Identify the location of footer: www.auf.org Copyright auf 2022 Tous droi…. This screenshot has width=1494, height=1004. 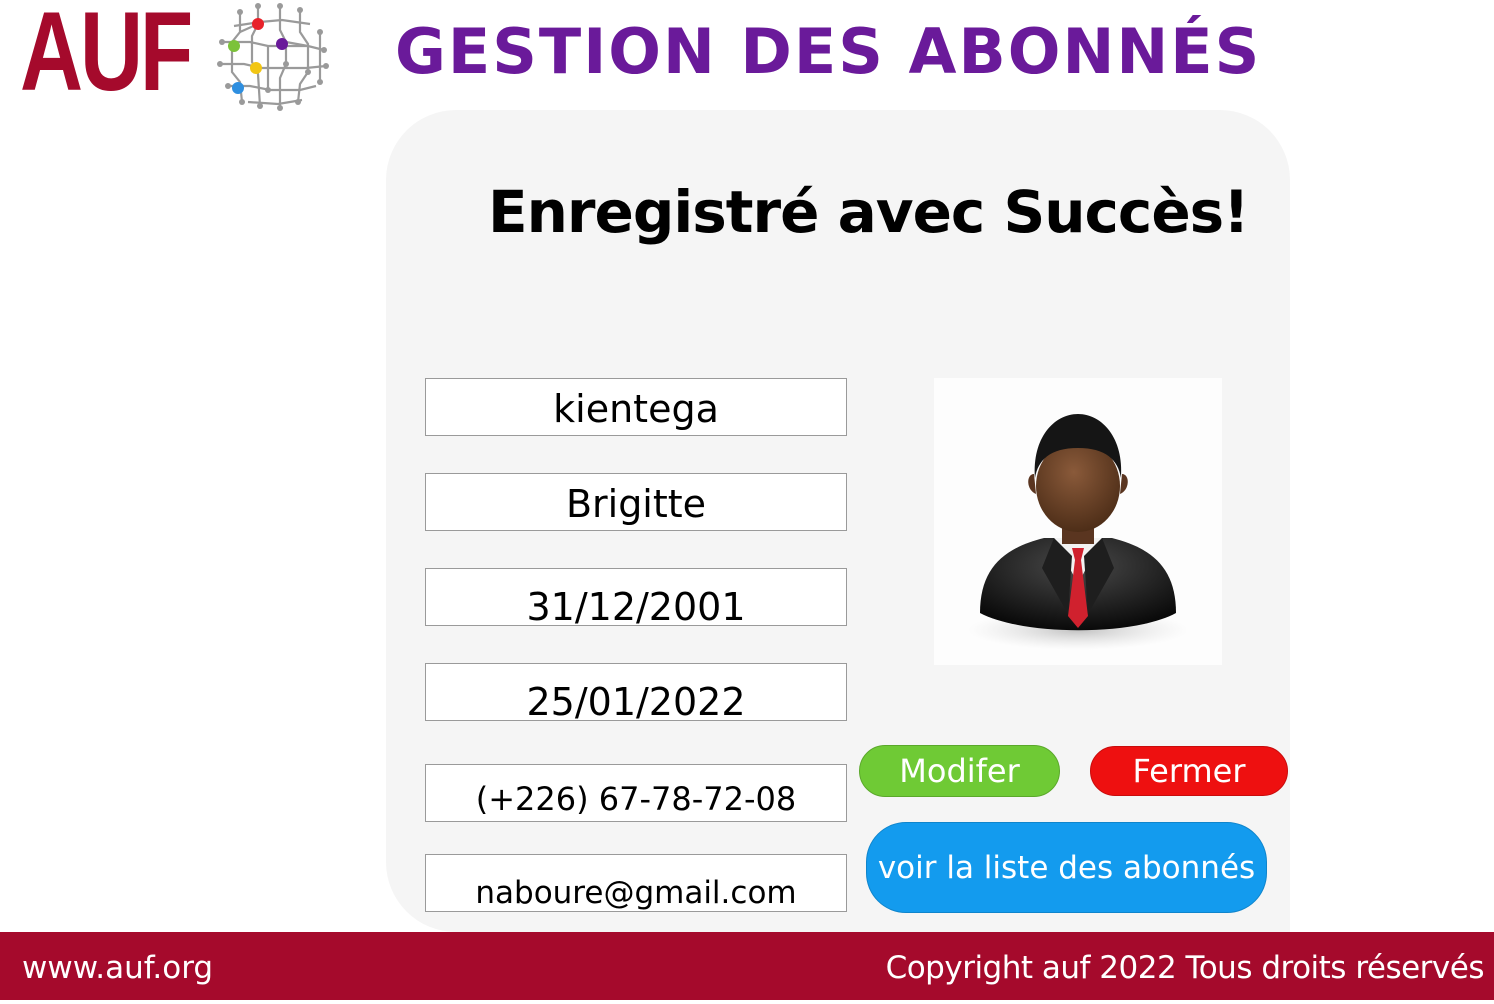
(747, 966).